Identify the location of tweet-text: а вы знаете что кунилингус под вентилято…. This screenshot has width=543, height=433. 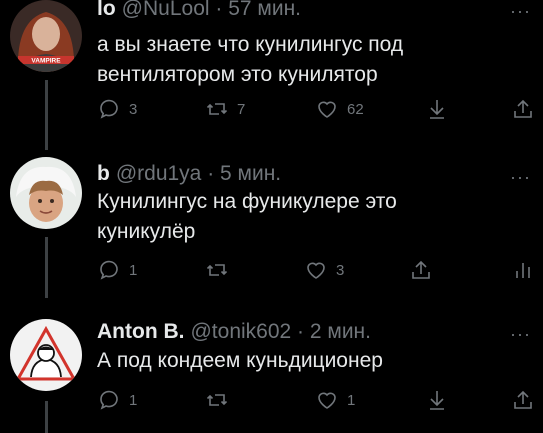
(250, 59).